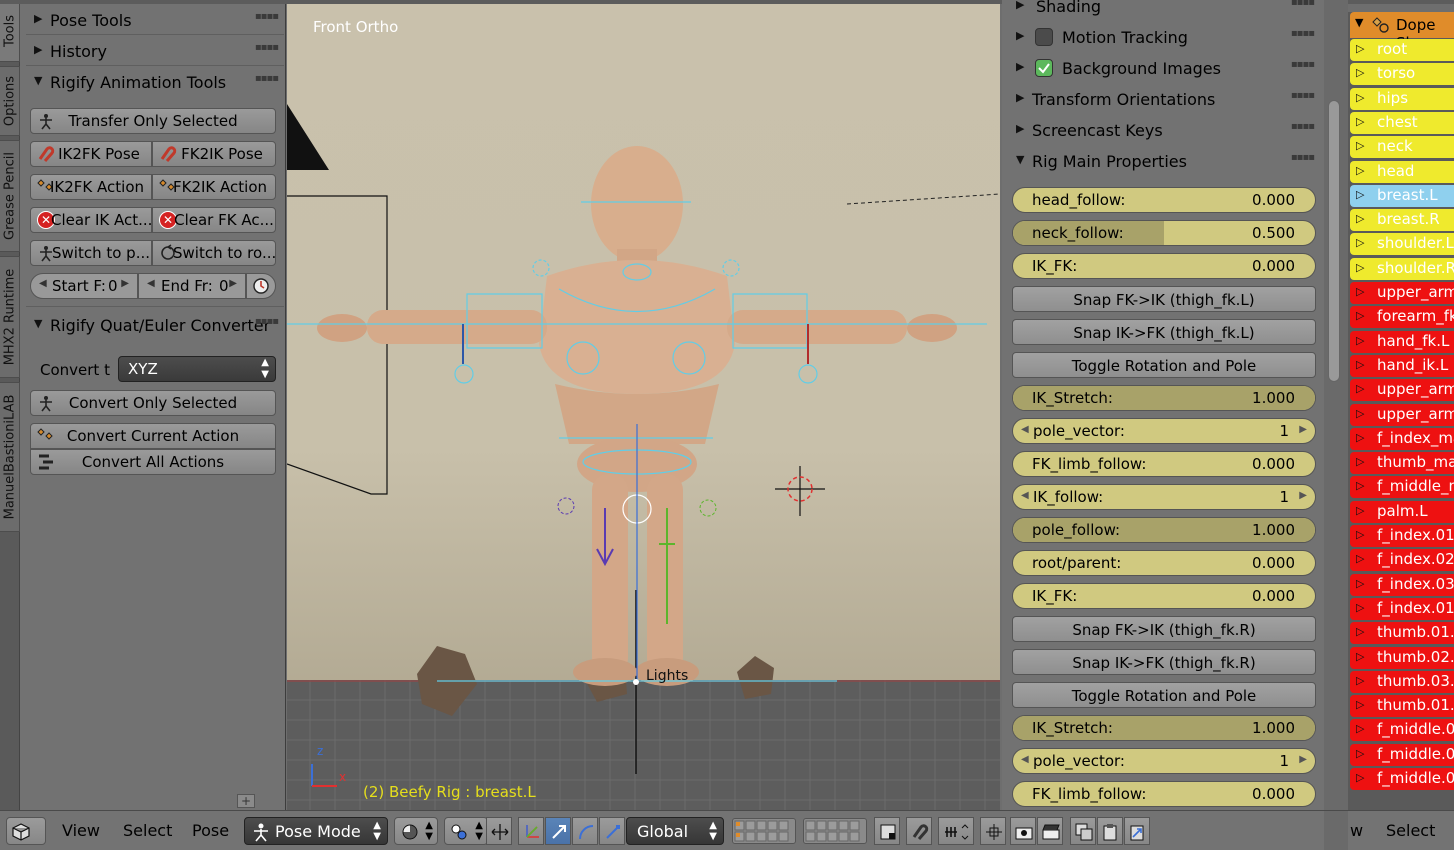 Image resolution: width=1454 pixels, height=850 pixels. What do you see at coordinates (1410, 830) in the screenshot?
I see `dope-sheet-menu-select: Select` at bounding box center [1410, 830].